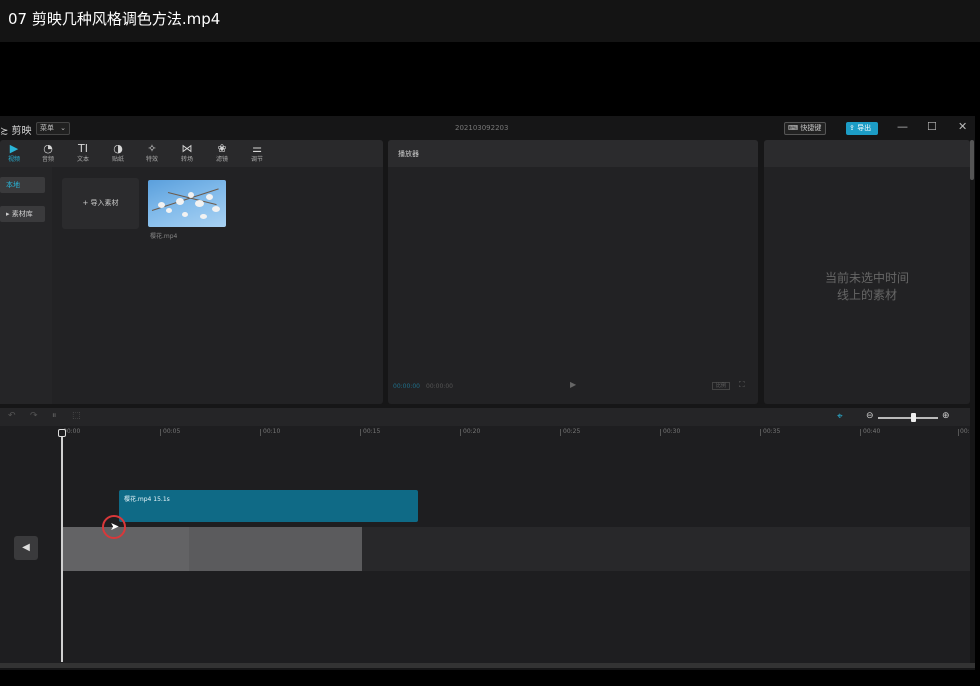 This screenshot has height=686, width=980. What do you see at coordinates (221, 159) in the screenshot?
I see `tool-label: 滤镜` at bounding box center [221, 159].